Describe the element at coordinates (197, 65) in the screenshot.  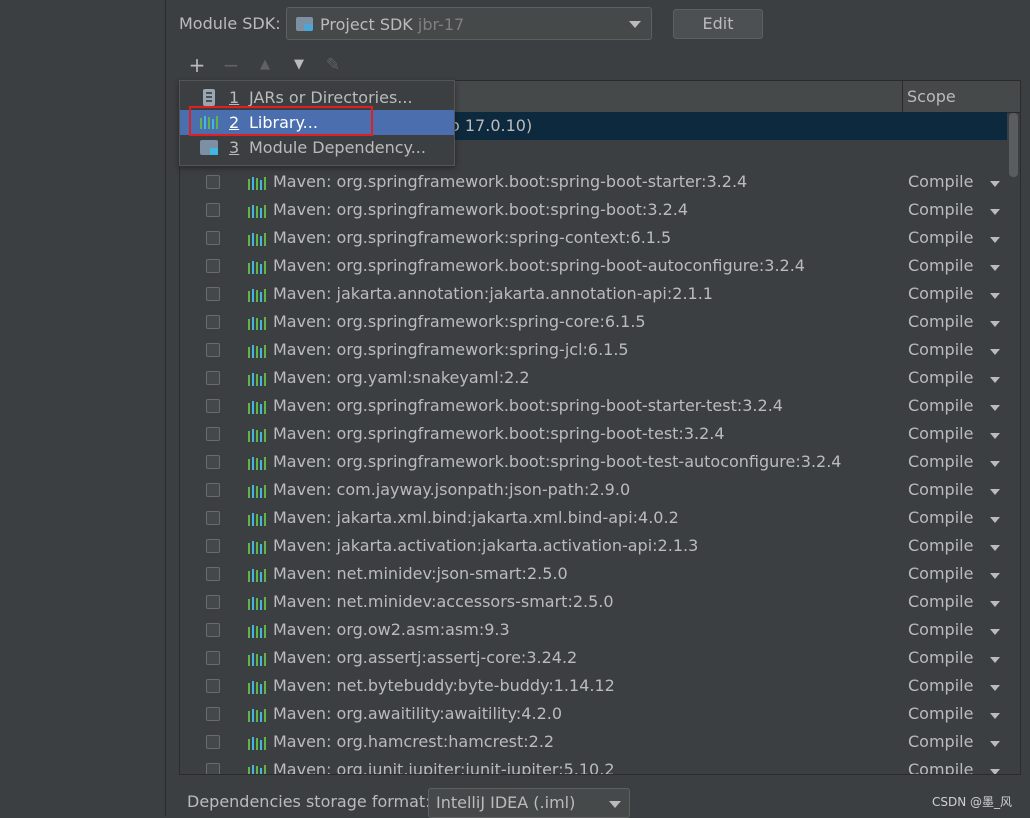
I see `add-icon: +` at that location.